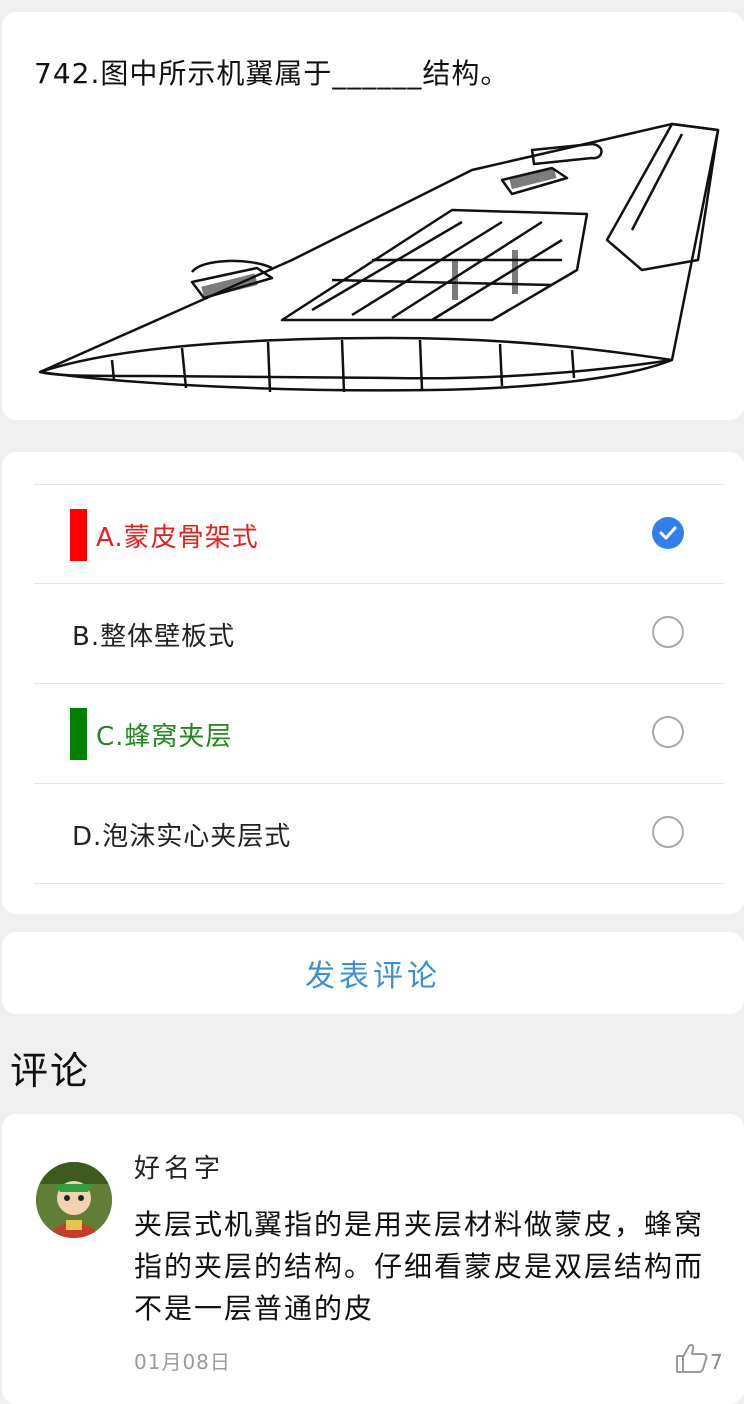  Describe the element at coordinates (716, 1362) in the screenshot. I see `like-count: 7` at that location.